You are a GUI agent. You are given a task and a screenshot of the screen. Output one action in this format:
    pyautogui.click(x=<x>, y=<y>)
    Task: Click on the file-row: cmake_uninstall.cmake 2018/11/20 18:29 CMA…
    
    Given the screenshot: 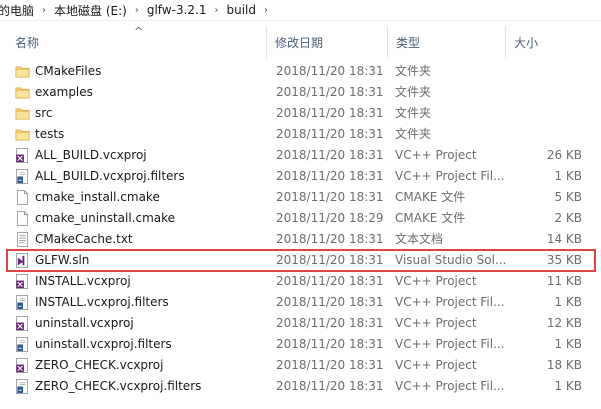 What is the action you would take?
    pyautogui.click(x=300, y=218)
    